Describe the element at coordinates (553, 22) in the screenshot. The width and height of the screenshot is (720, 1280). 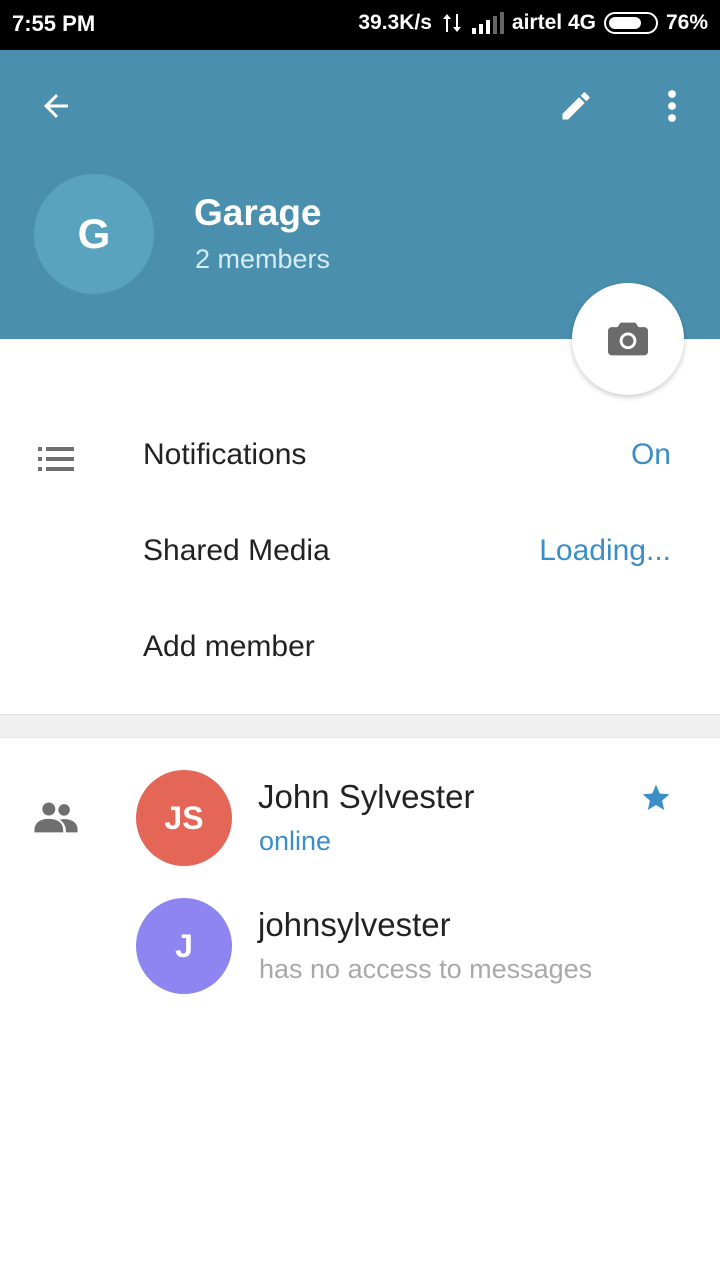
I see `carrier-name: airtel 4G` at that location.